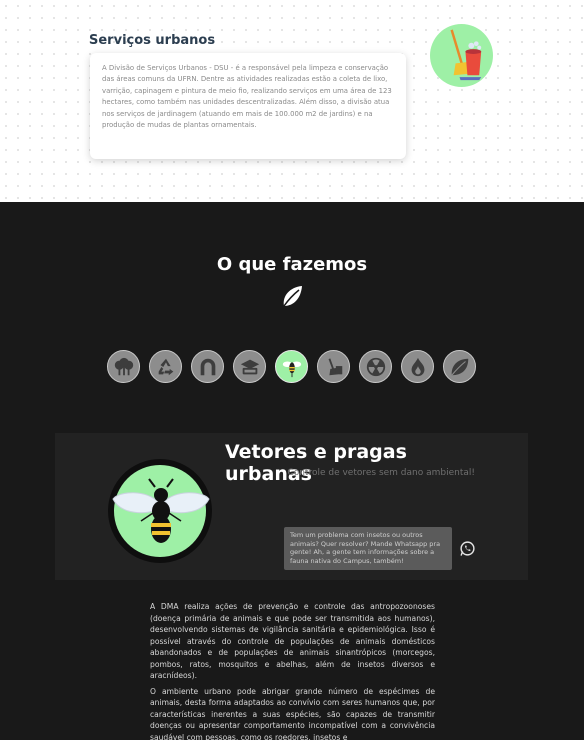 The image size is (584, 740). What do you see at coordinates (467, 548) in the screenshot?
I see `whatsapp-icon` at bounding box center [467, 548].